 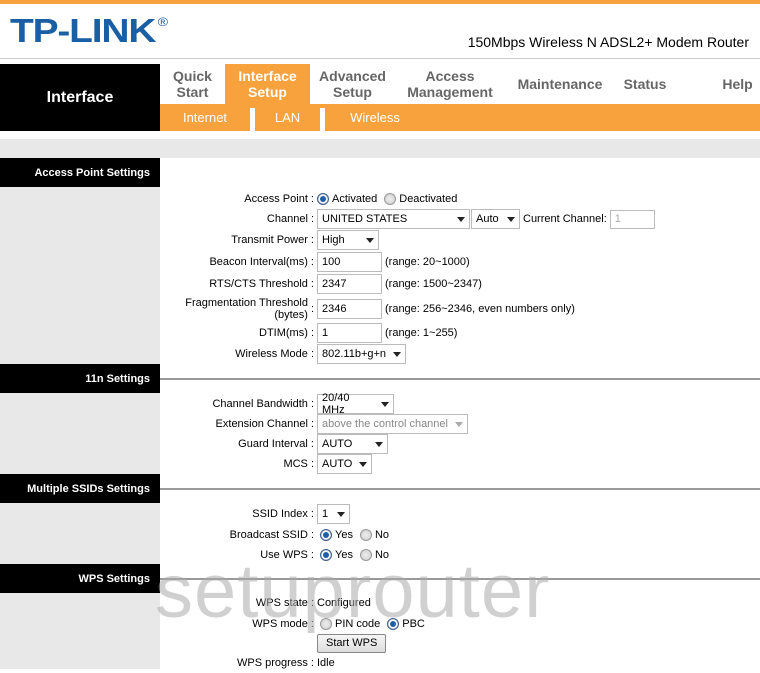 I want to click on top-accent-bar, so click(x=380, y=2).